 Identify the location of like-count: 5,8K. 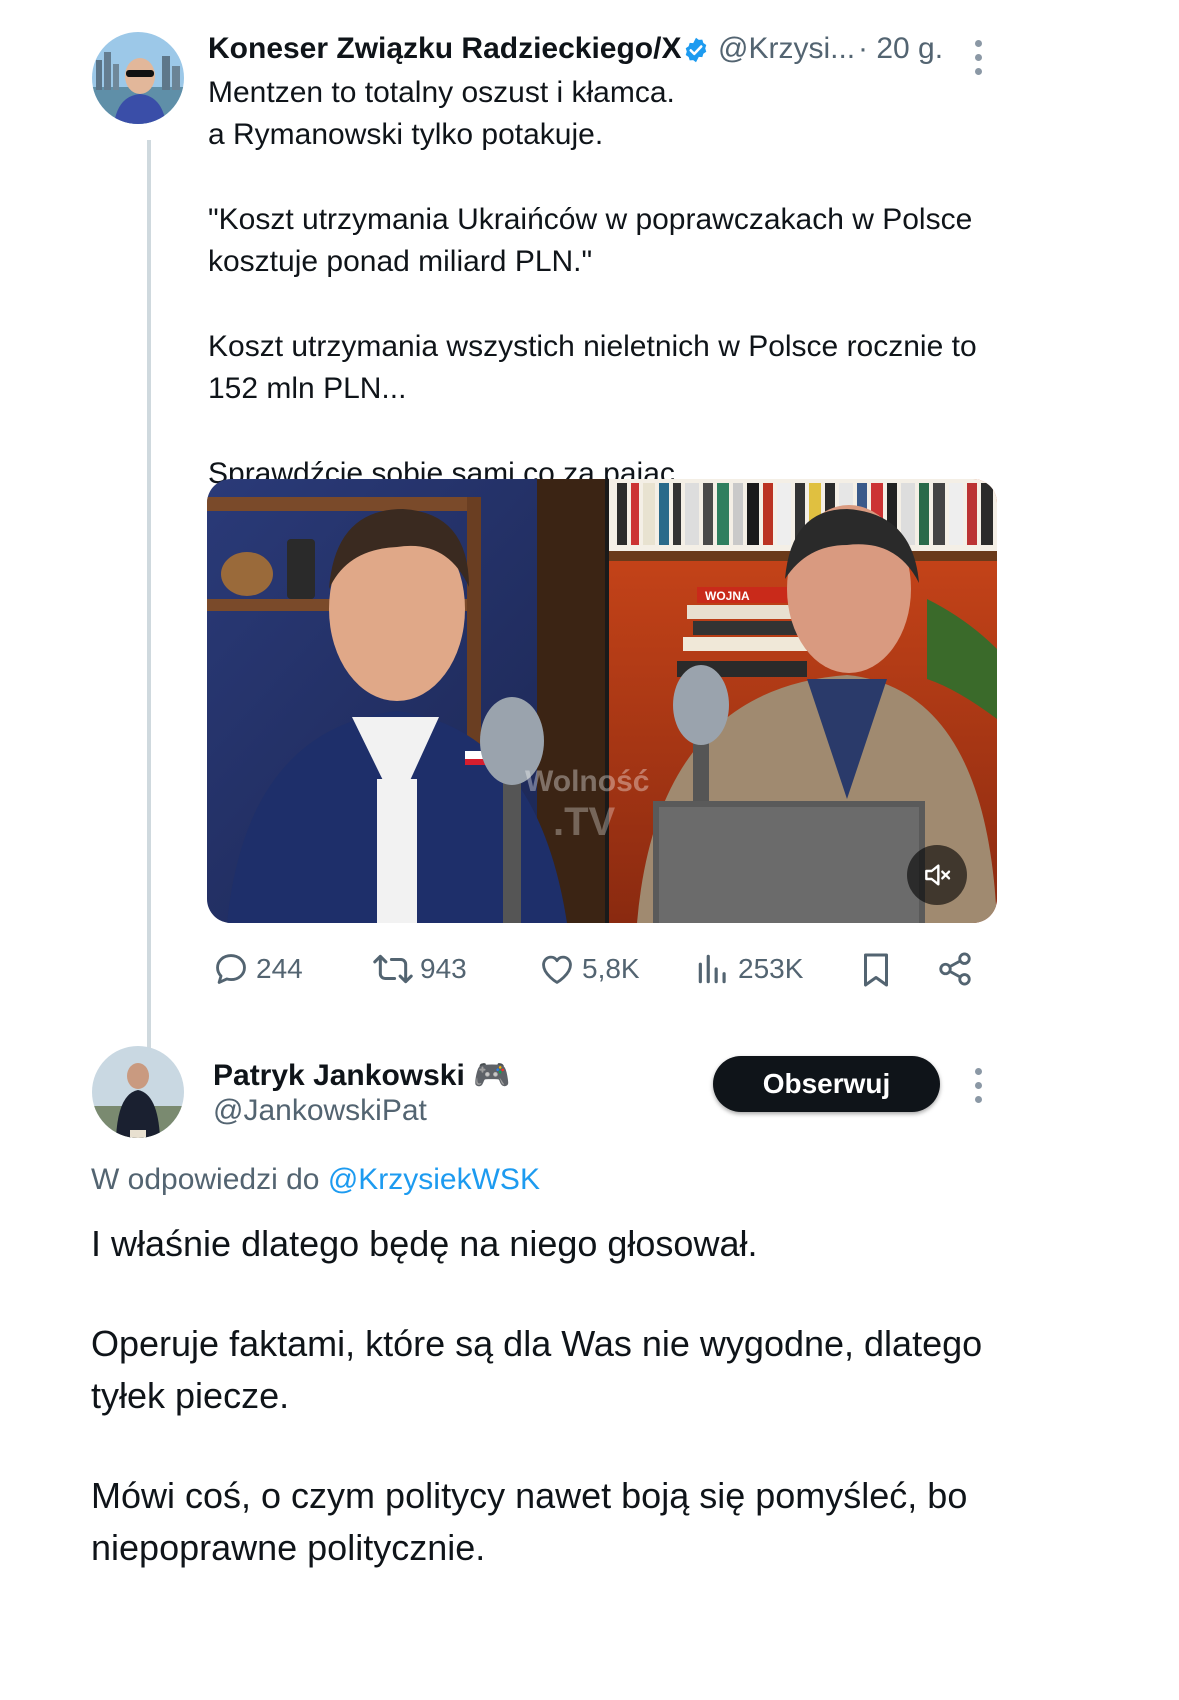
(611, 968).